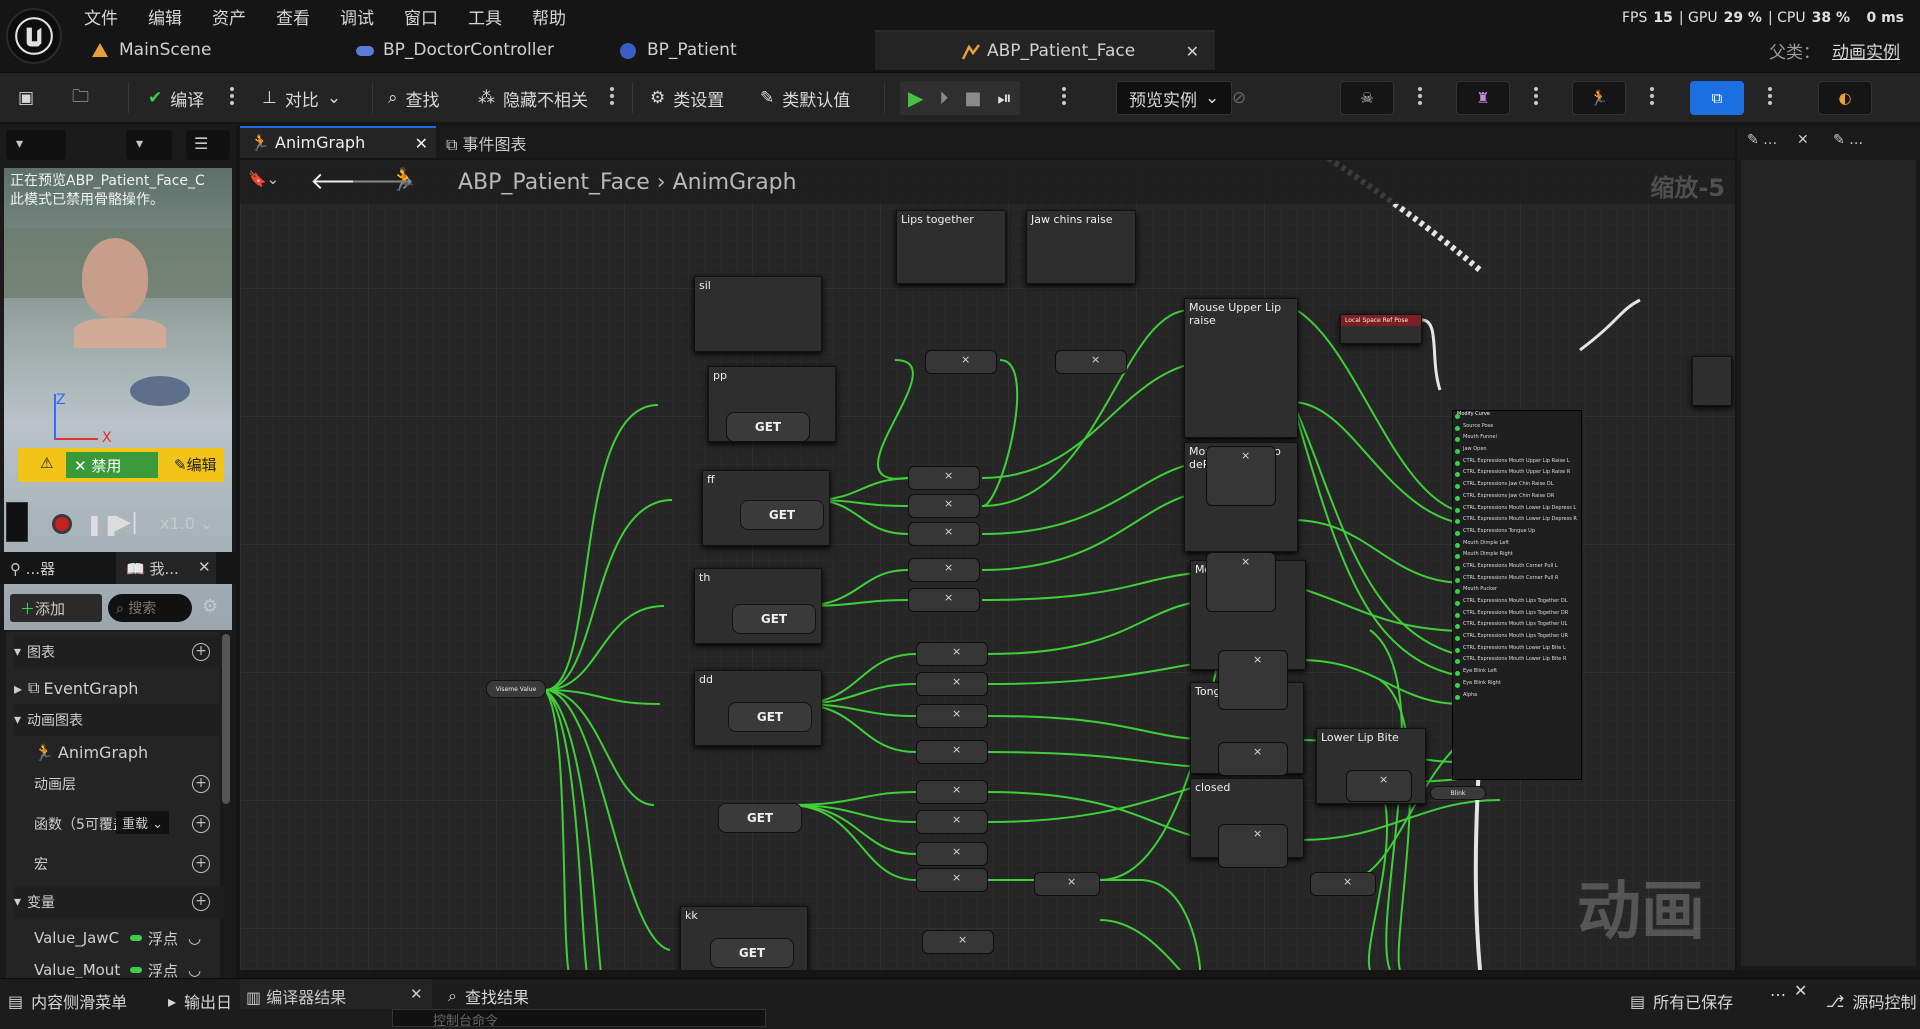 The image size is (1920, 1029). Describe the element at coordinates (195, 464) in the screenshot. I see `edit-button: ✎编辑` at that location.